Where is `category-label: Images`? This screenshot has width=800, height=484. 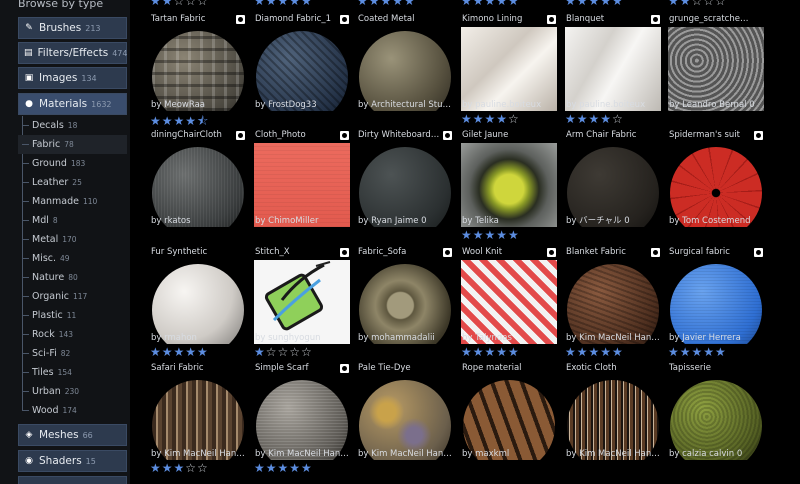 category-label: Images is located at coordinates (58, 78).